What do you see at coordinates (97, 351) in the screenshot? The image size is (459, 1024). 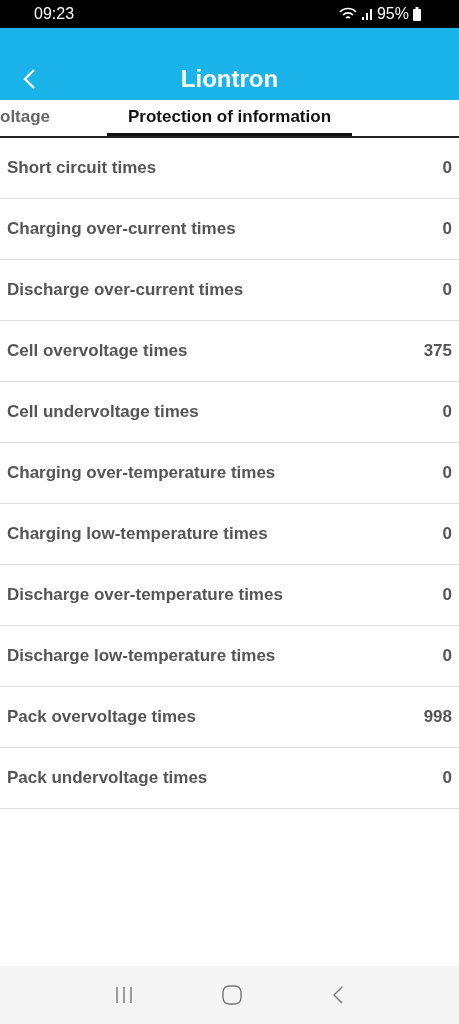 I see `row-label: Cell overvoltage times` at bounding box center [97, 351].